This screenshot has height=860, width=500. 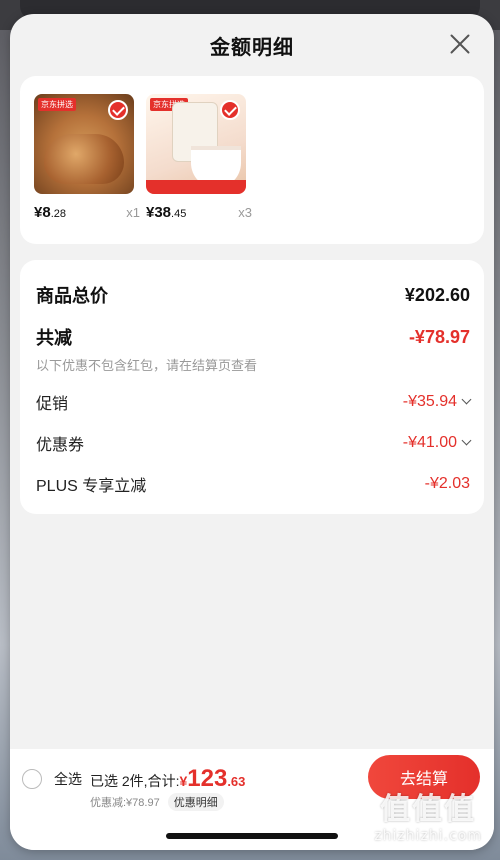 What do you see at coordinates (212, 778) in the screenshot?
I see `grand-total: ¥123.63` at bounding box center [212, 778].